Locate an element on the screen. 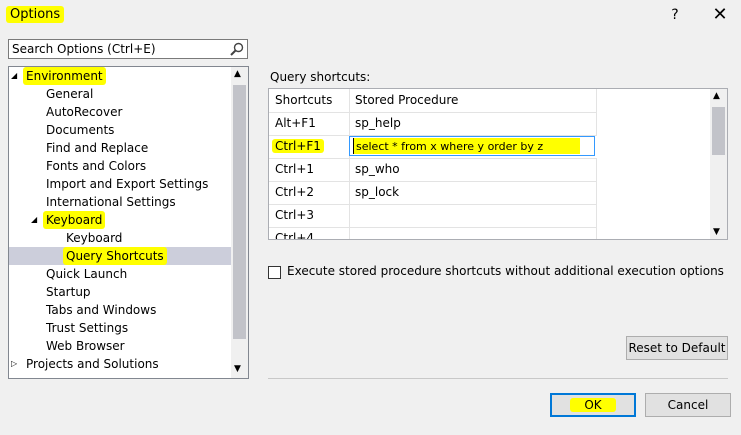 The height and width of the screenshot is (435, 741). tree-item: Tabs and Windows is located at coordinates (120, 310).